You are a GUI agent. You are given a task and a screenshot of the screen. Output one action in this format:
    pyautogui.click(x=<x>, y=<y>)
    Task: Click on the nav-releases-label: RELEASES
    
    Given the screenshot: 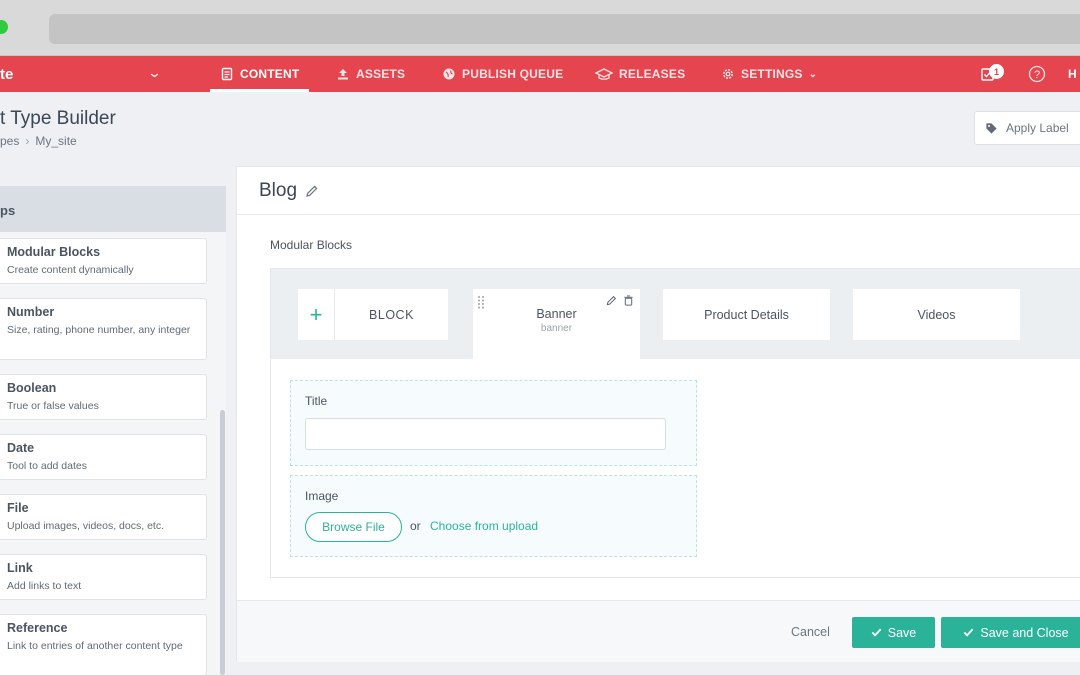 What is the action you would take?
    pyautogui.click(x=652, y=74)
    